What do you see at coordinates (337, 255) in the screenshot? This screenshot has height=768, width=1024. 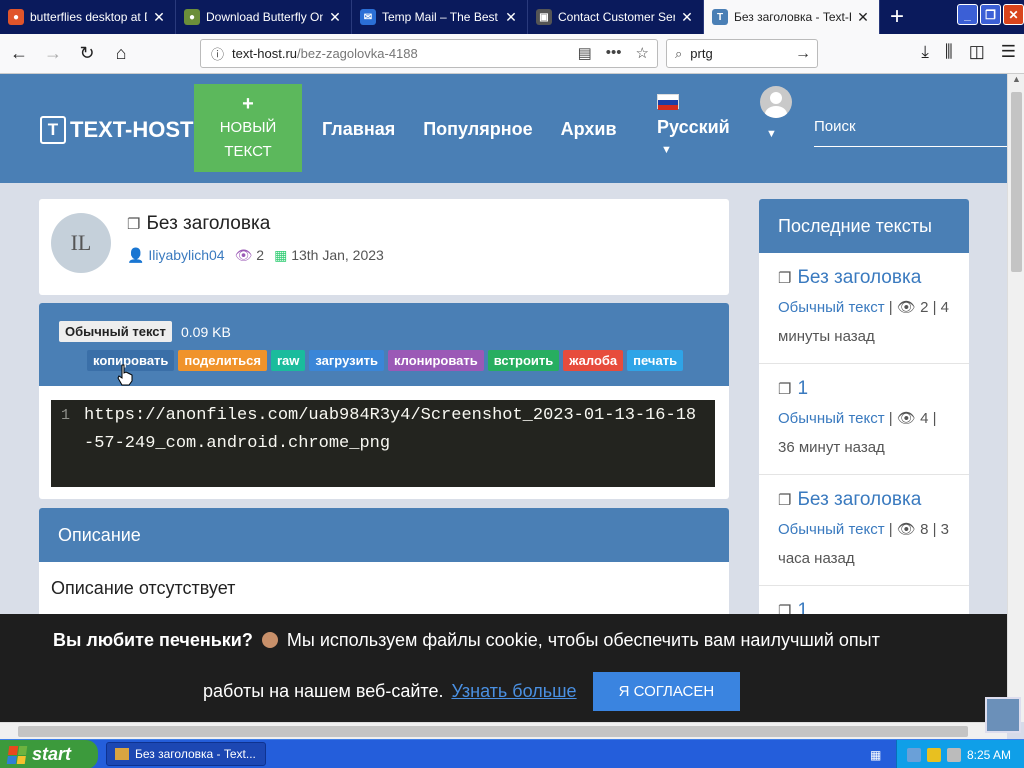 I see `paste-date-value: 13th Jan, 2023` at bounding box center [337, 255].